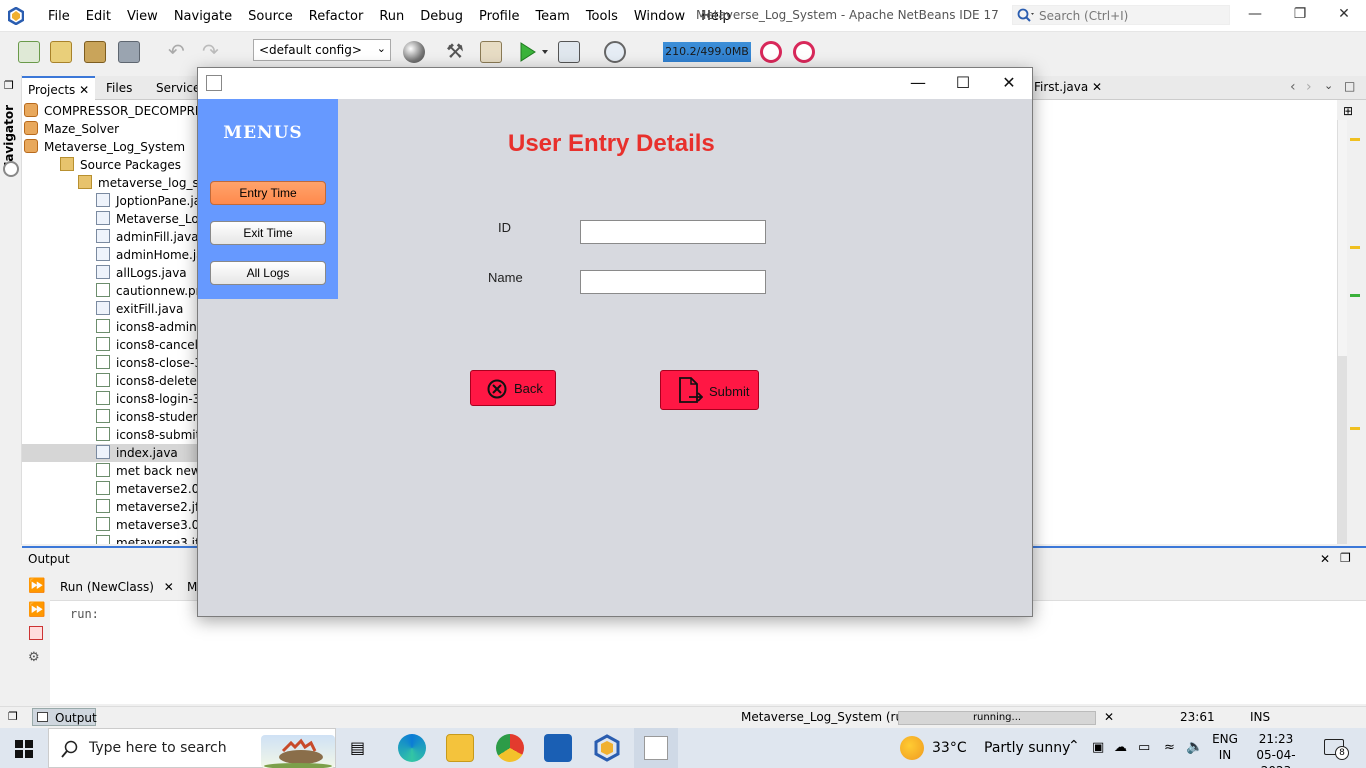 This screenshot has height=768, width=1366. What do you see at coordinates (192, 587) in the screenshot?
I see `tab-second-output: M` at bounding box center [192, 587].